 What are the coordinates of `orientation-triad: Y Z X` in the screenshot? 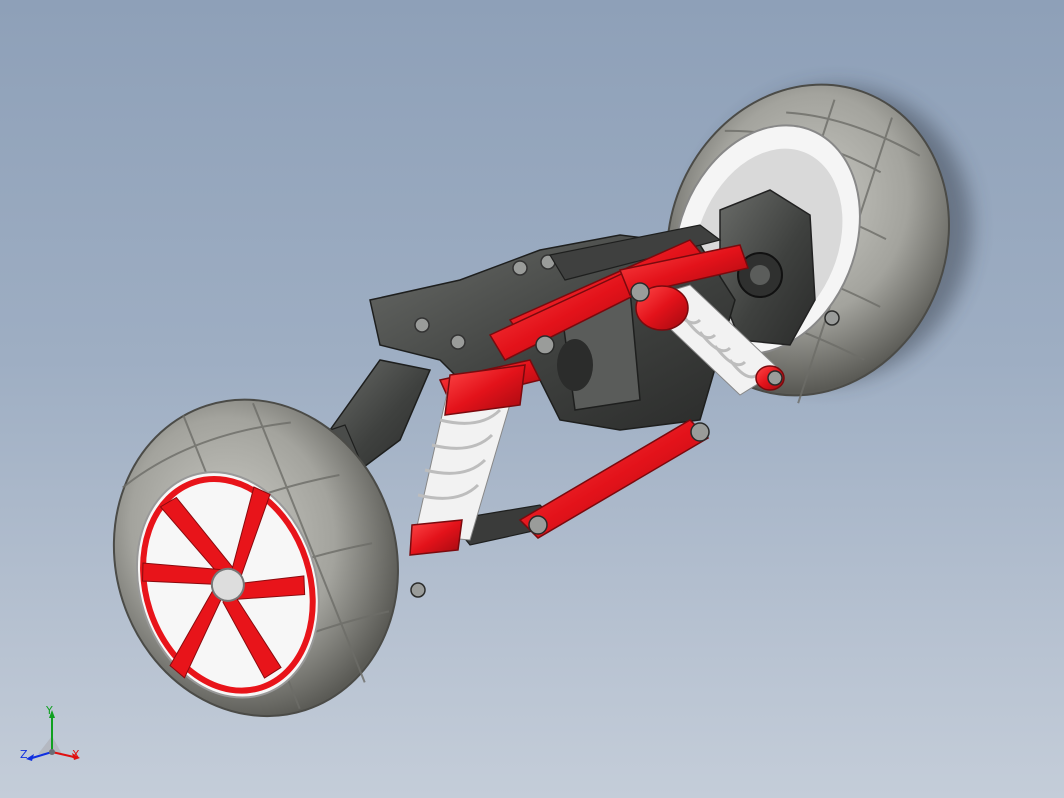 It's located at (53, 737).